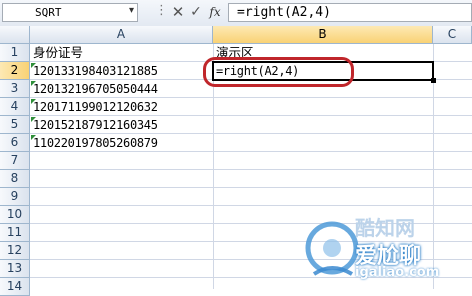 This screenshot has height=296, width=472. What do you see at coordinates (15, 107) in the screenshot?
I see `row-header-4: 4` at bounding box center [15, 107].